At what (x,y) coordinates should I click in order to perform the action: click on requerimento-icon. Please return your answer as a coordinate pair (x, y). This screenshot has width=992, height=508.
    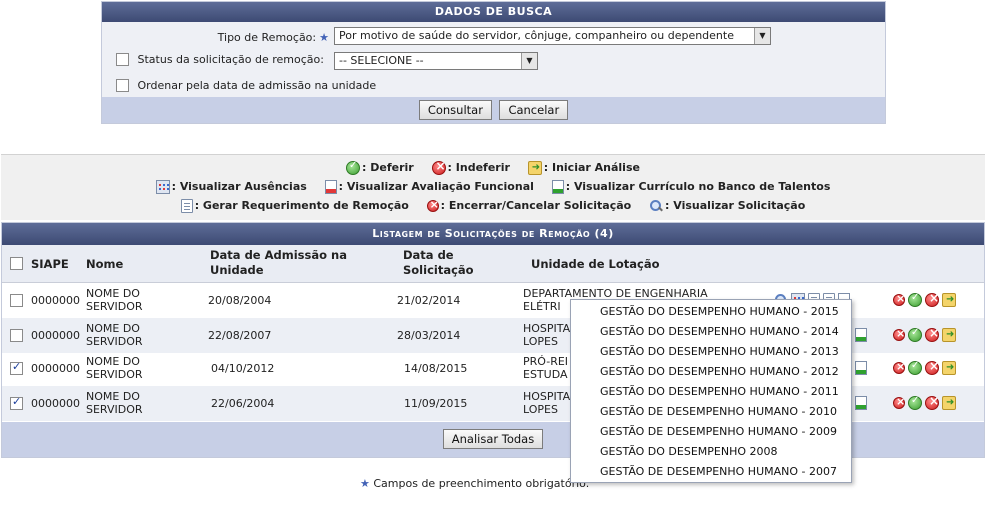
    Looking at the image, I should click on (186, 206).